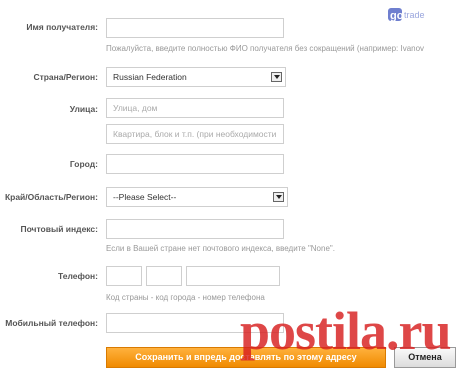 This screenshot has height=371, width=460. Describe the element at coordinates (65, 77) in the screenshot. I see `label-country: Страна/Регион:` at that location.